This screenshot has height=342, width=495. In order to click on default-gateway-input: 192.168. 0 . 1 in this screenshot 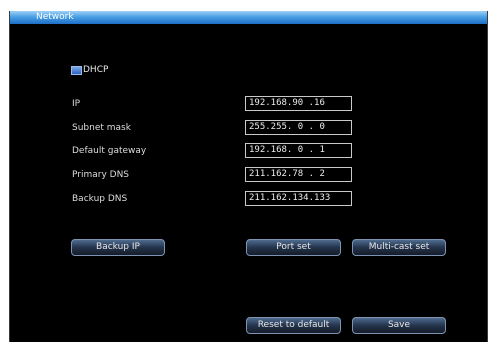, I will do `click(298, 150)`.